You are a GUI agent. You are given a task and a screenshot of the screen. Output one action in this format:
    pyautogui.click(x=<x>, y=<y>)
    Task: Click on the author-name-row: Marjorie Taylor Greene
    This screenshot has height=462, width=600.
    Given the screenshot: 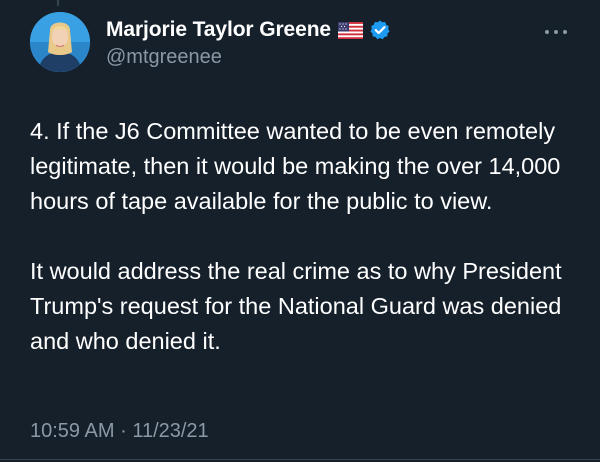 What is the action you would take?
    pyautogui.click(x=248, y=30)
    